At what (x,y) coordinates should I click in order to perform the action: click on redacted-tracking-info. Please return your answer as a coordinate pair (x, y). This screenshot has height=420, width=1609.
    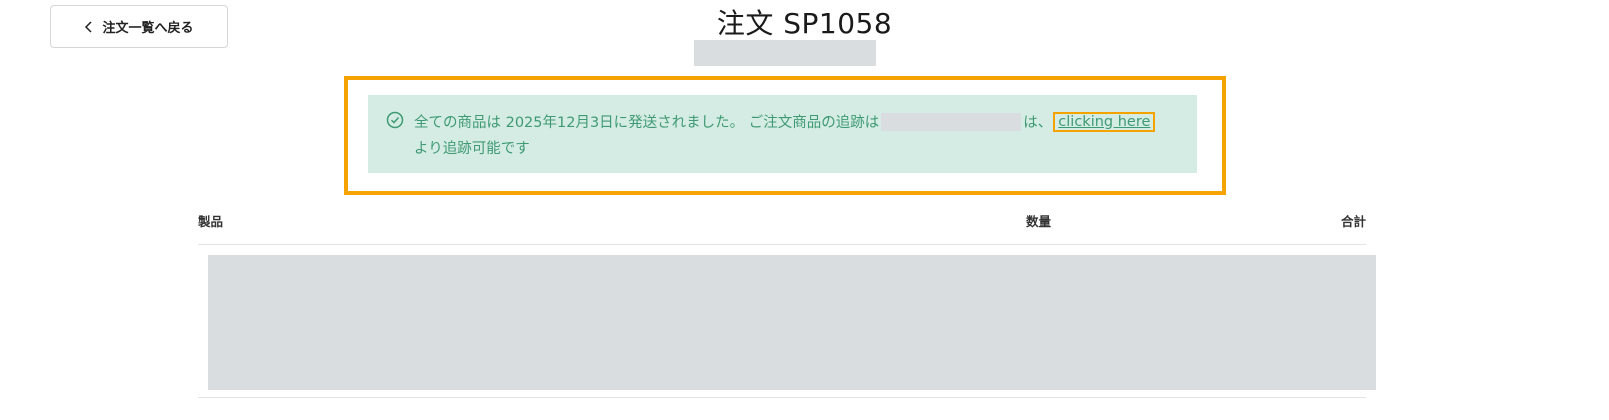
    Looking at the image, I should click on (951, 121).